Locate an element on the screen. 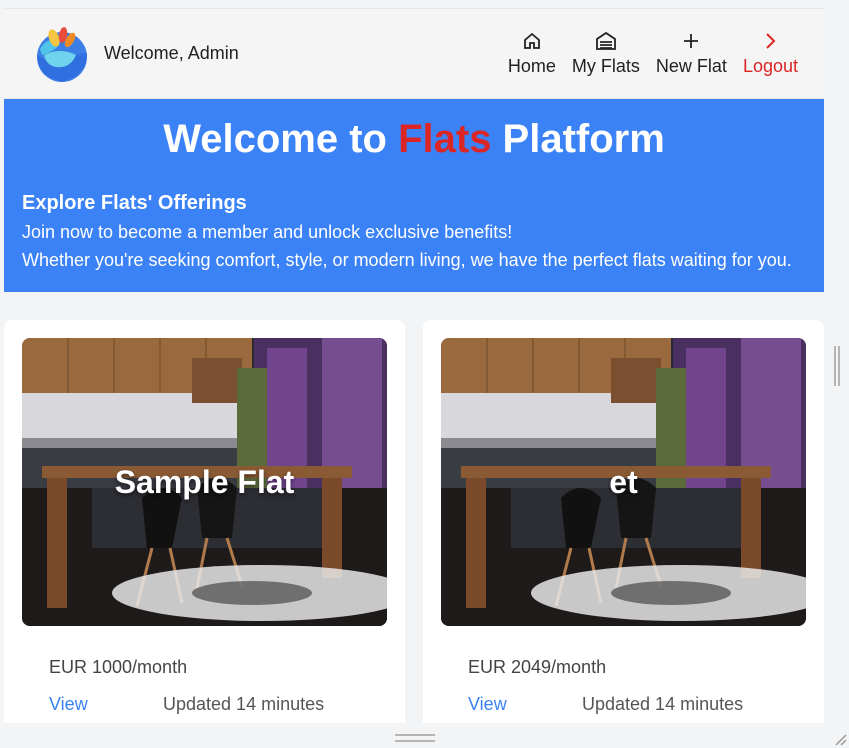 The image size is (849, 748). flat-price: EUR 2049/month is located at coordinates (537, 667).